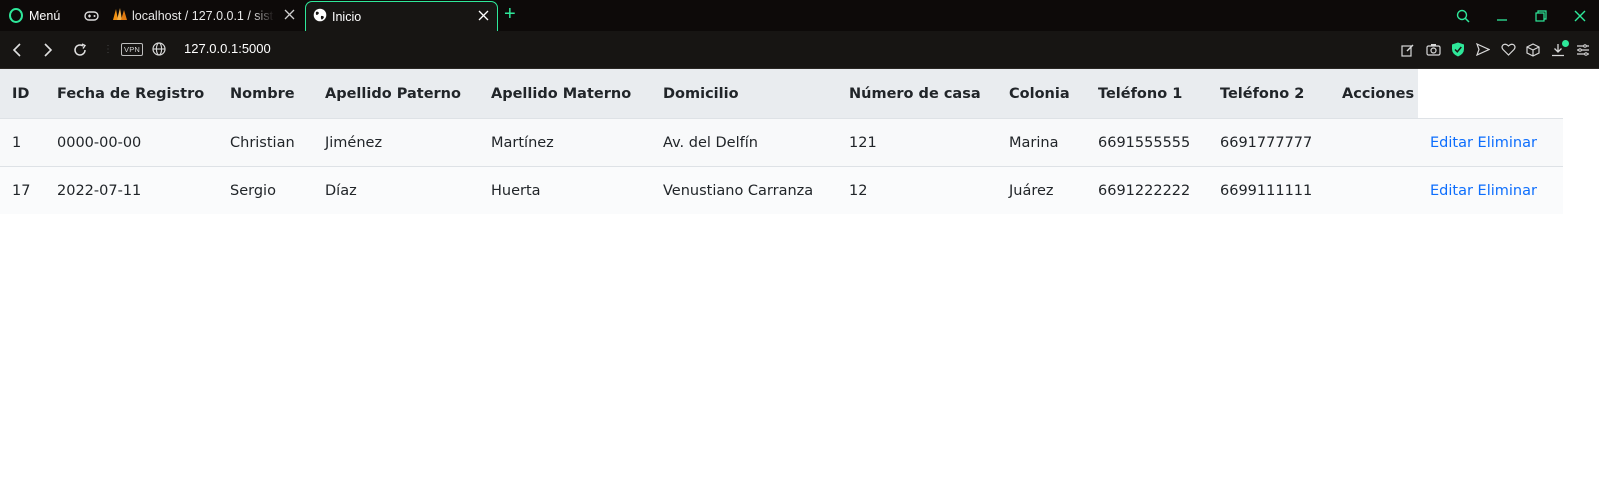 This screenshot has width=1599, height=482. I want to click on cell-nombre: Christian, so click(265, 142).